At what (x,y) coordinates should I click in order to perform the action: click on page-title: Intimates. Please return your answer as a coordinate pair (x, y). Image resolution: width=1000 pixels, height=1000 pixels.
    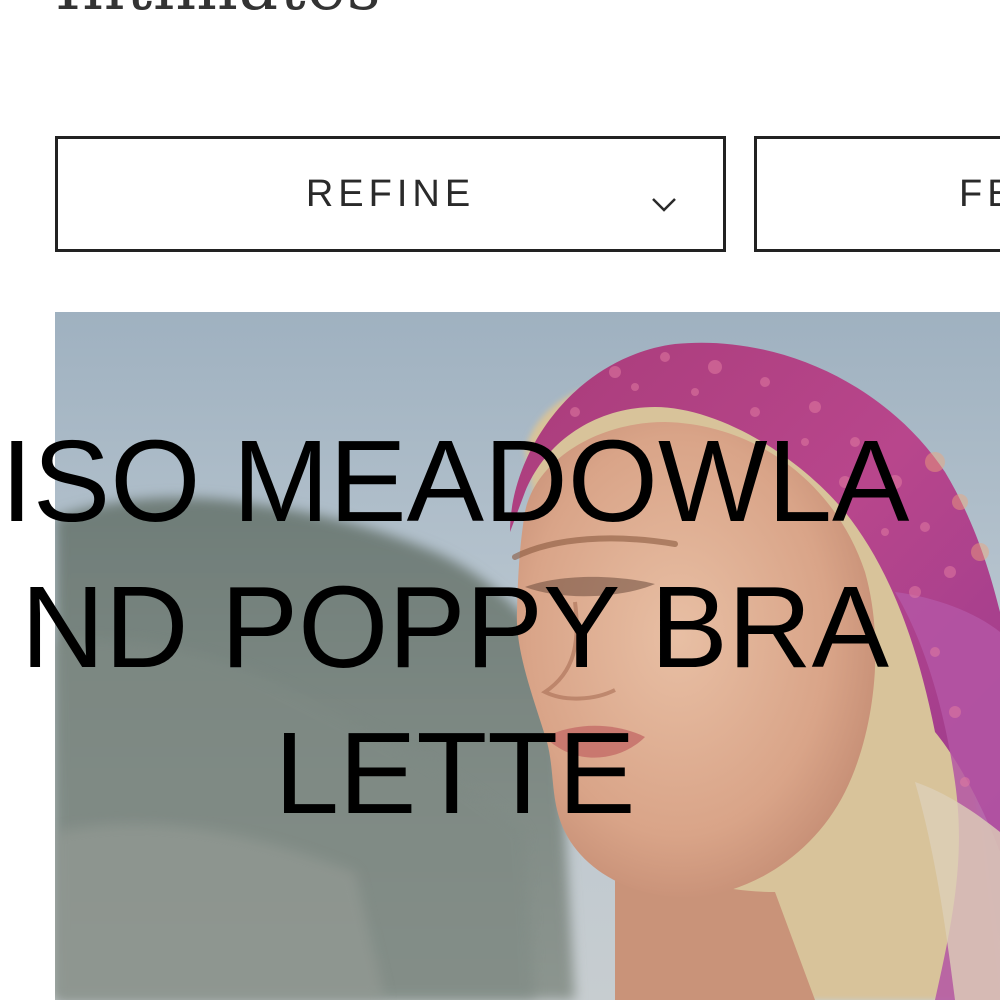
    Looking at the image, I should click on (218, 12).